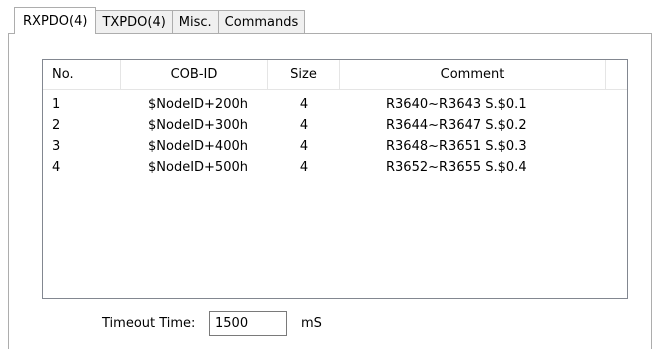 The width and height of the screenshot is (662, 349). What do you see at coordinates (473, 74) in the screenshot?
I see `column-header-comment: Comment` at bounding box center [473, 74].